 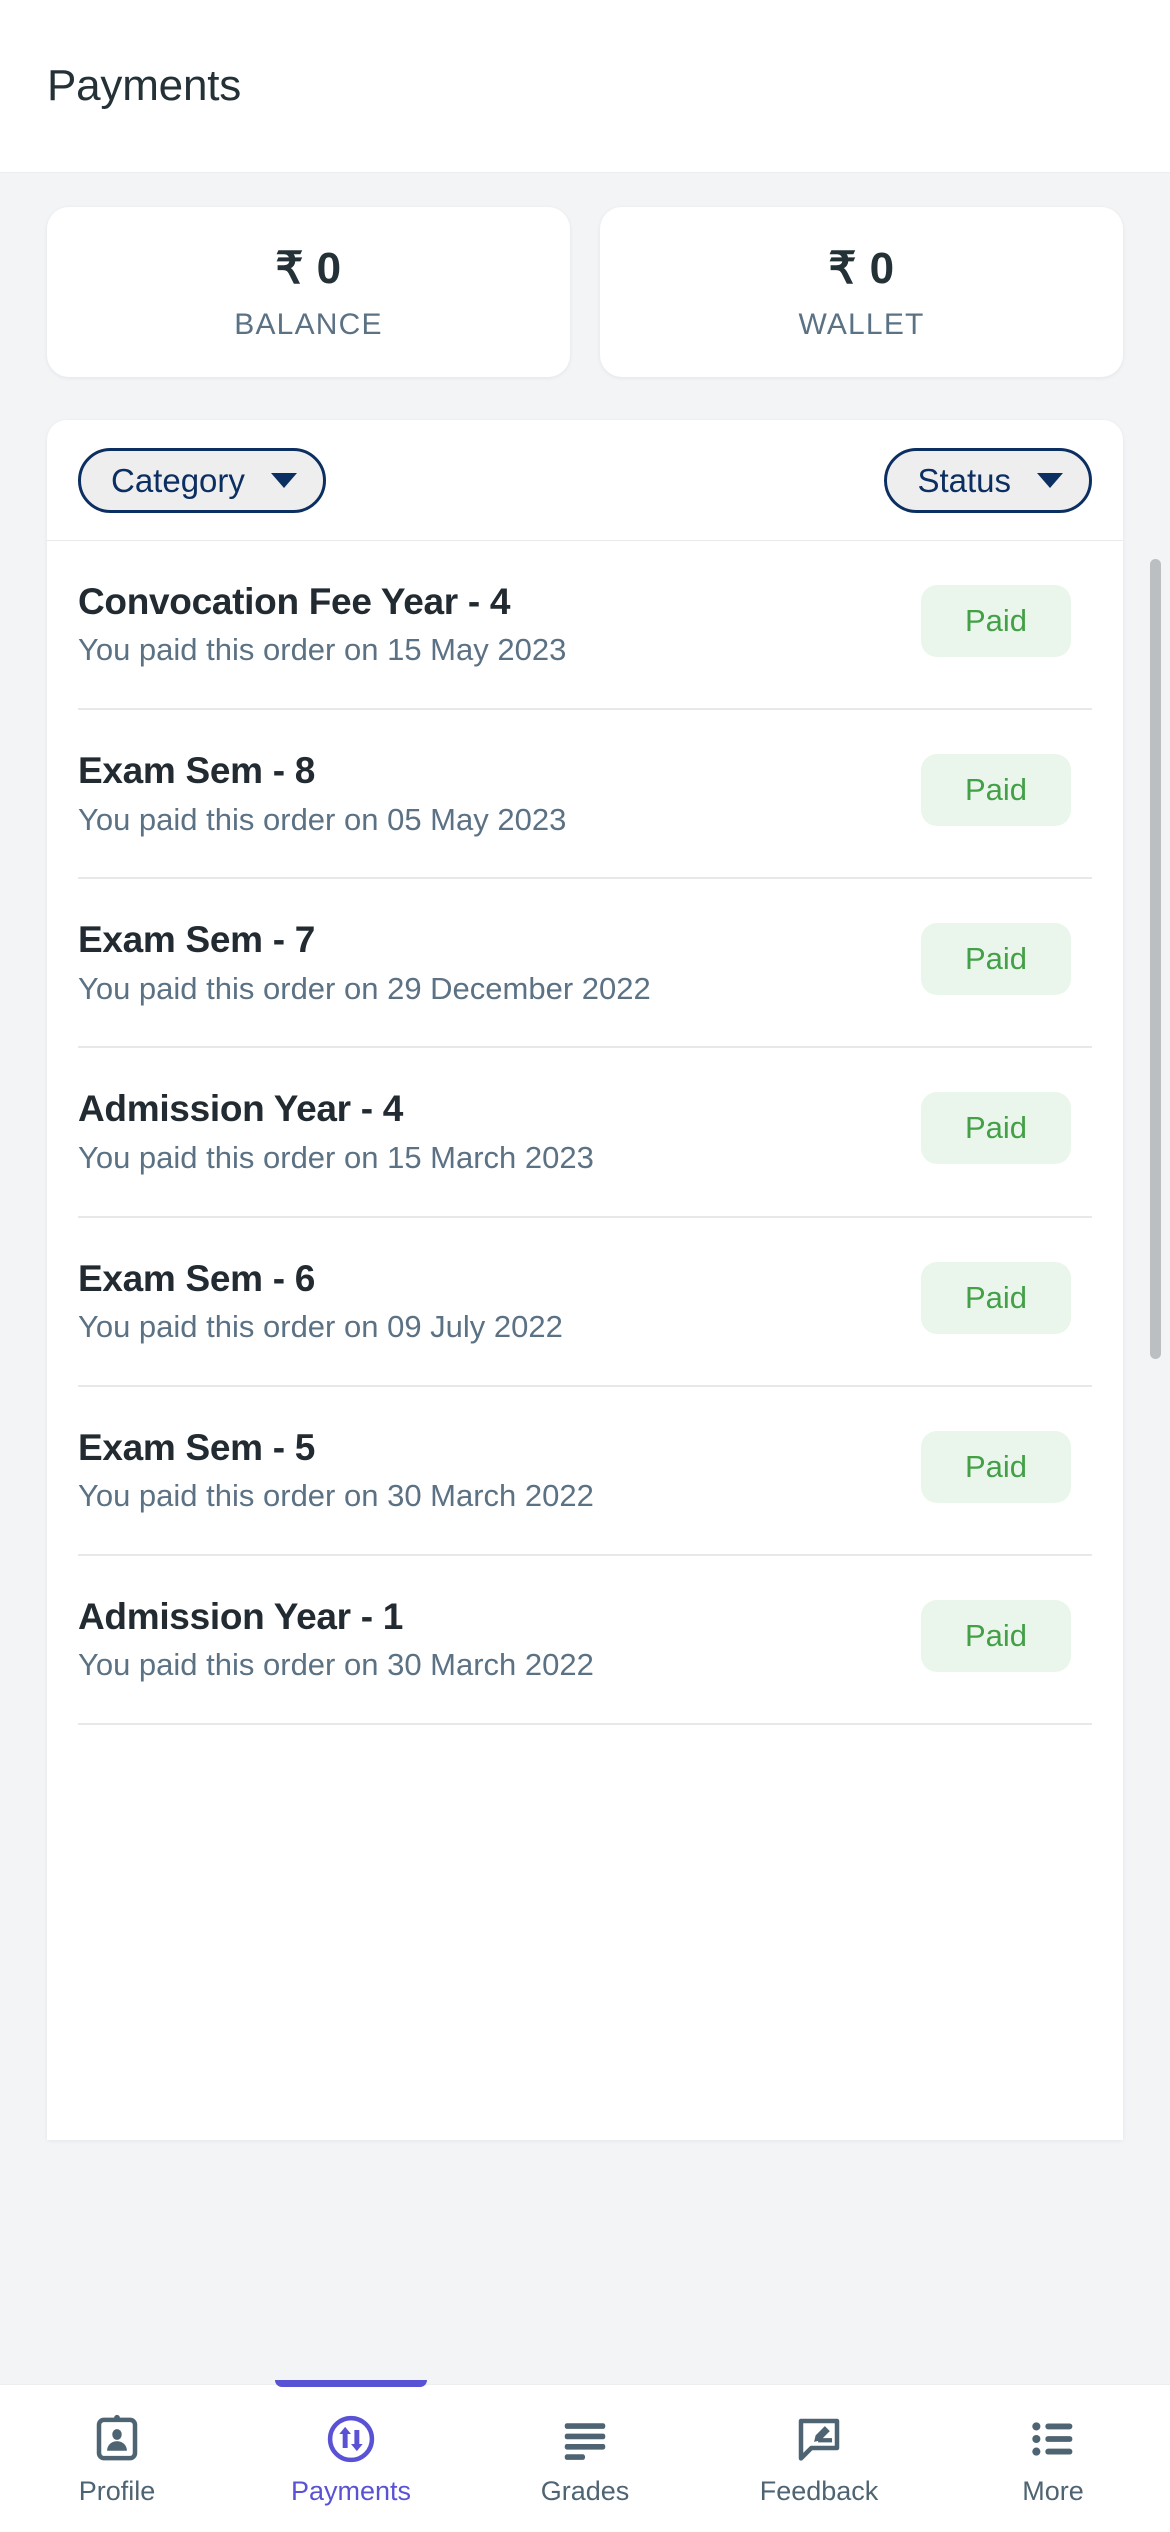 What do you see at coordinates (1053, 2439) in the screenshot?
I see `bulleted-list-icon` at bounding box center [1053, 2439].